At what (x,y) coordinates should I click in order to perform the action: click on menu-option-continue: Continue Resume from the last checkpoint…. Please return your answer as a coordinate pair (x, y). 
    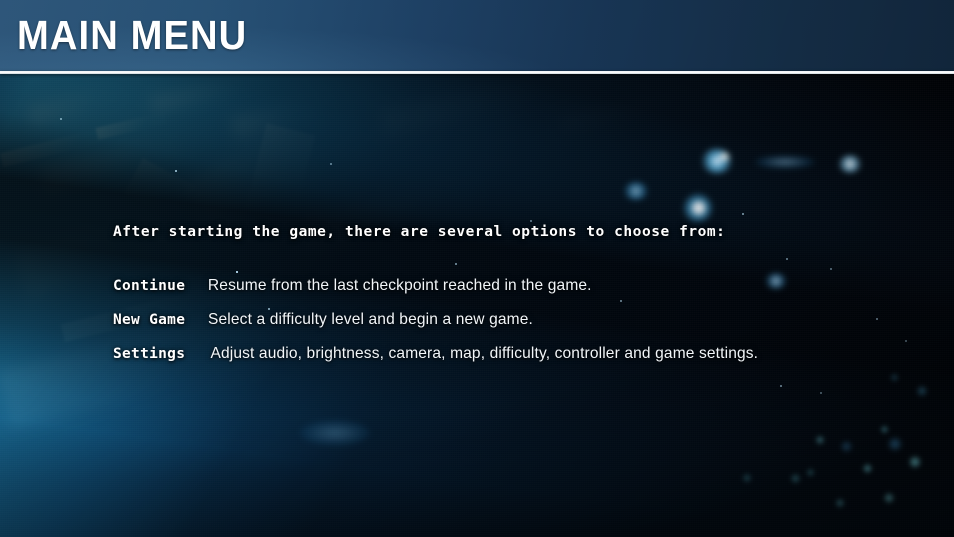
    Looking at the image, I should click on (513, 286).